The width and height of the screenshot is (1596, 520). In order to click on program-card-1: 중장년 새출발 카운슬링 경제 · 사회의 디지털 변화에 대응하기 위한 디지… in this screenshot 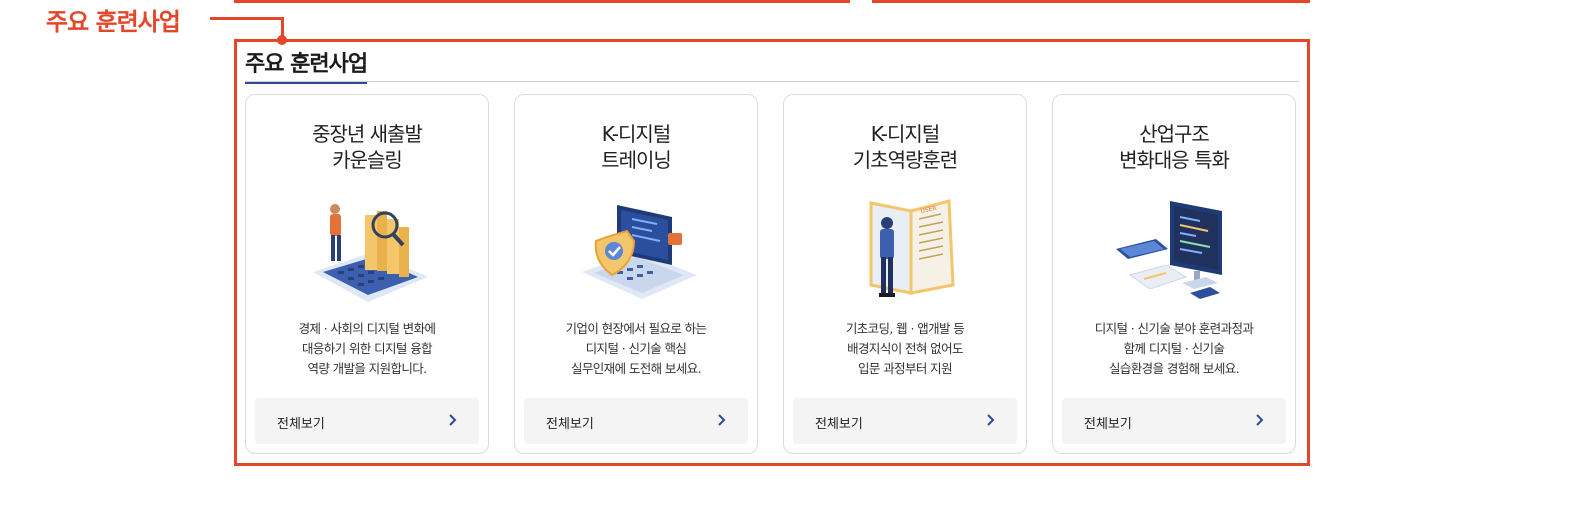, I will do `click(367, 274)`.